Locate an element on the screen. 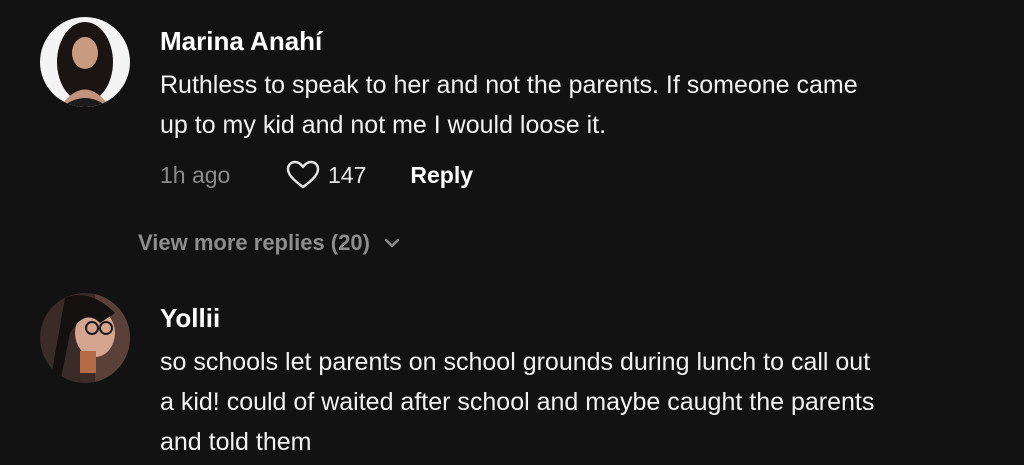  view-more-replies-button: View more replies (20) is located at coordinates (270, 243).